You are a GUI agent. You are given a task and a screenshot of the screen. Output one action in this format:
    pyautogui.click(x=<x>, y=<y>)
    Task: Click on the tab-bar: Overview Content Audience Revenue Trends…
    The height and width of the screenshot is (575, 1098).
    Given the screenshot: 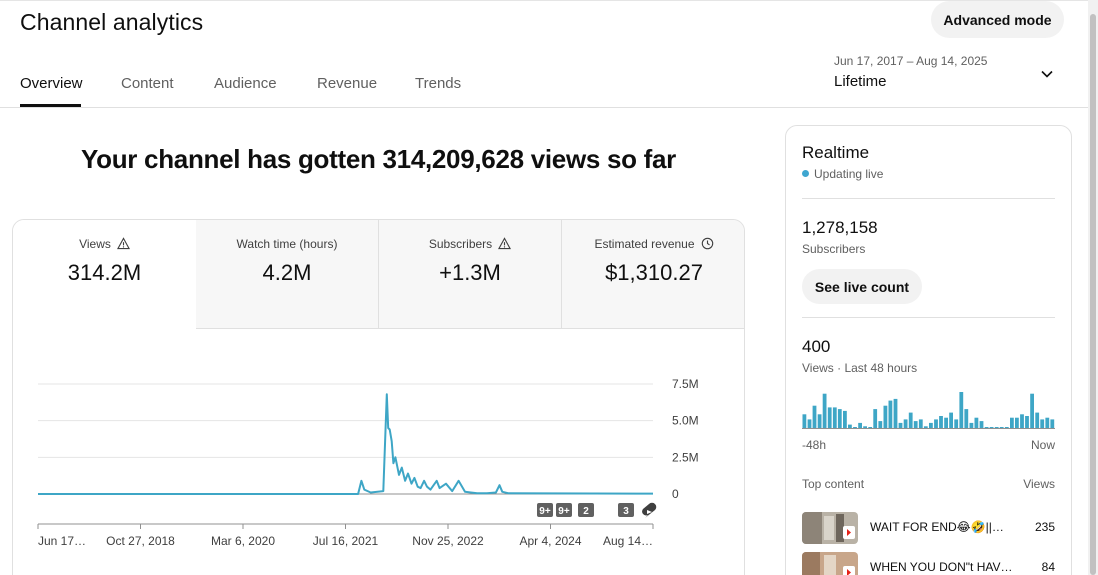 What is the action you would take?
    pyautogui.click(x=544, y=72)
    